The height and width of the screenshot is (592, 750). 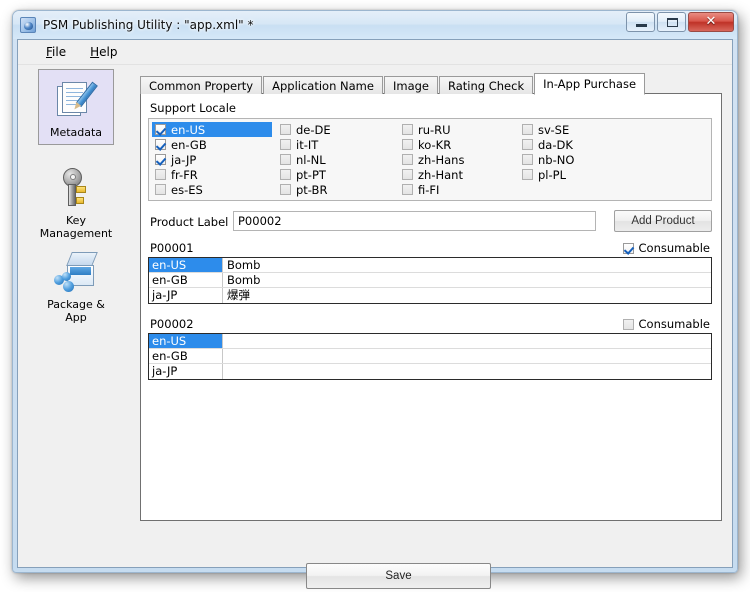 I want to click on grid-locale-p00002-en-GB: en-GB, so click(x=186, y=356).